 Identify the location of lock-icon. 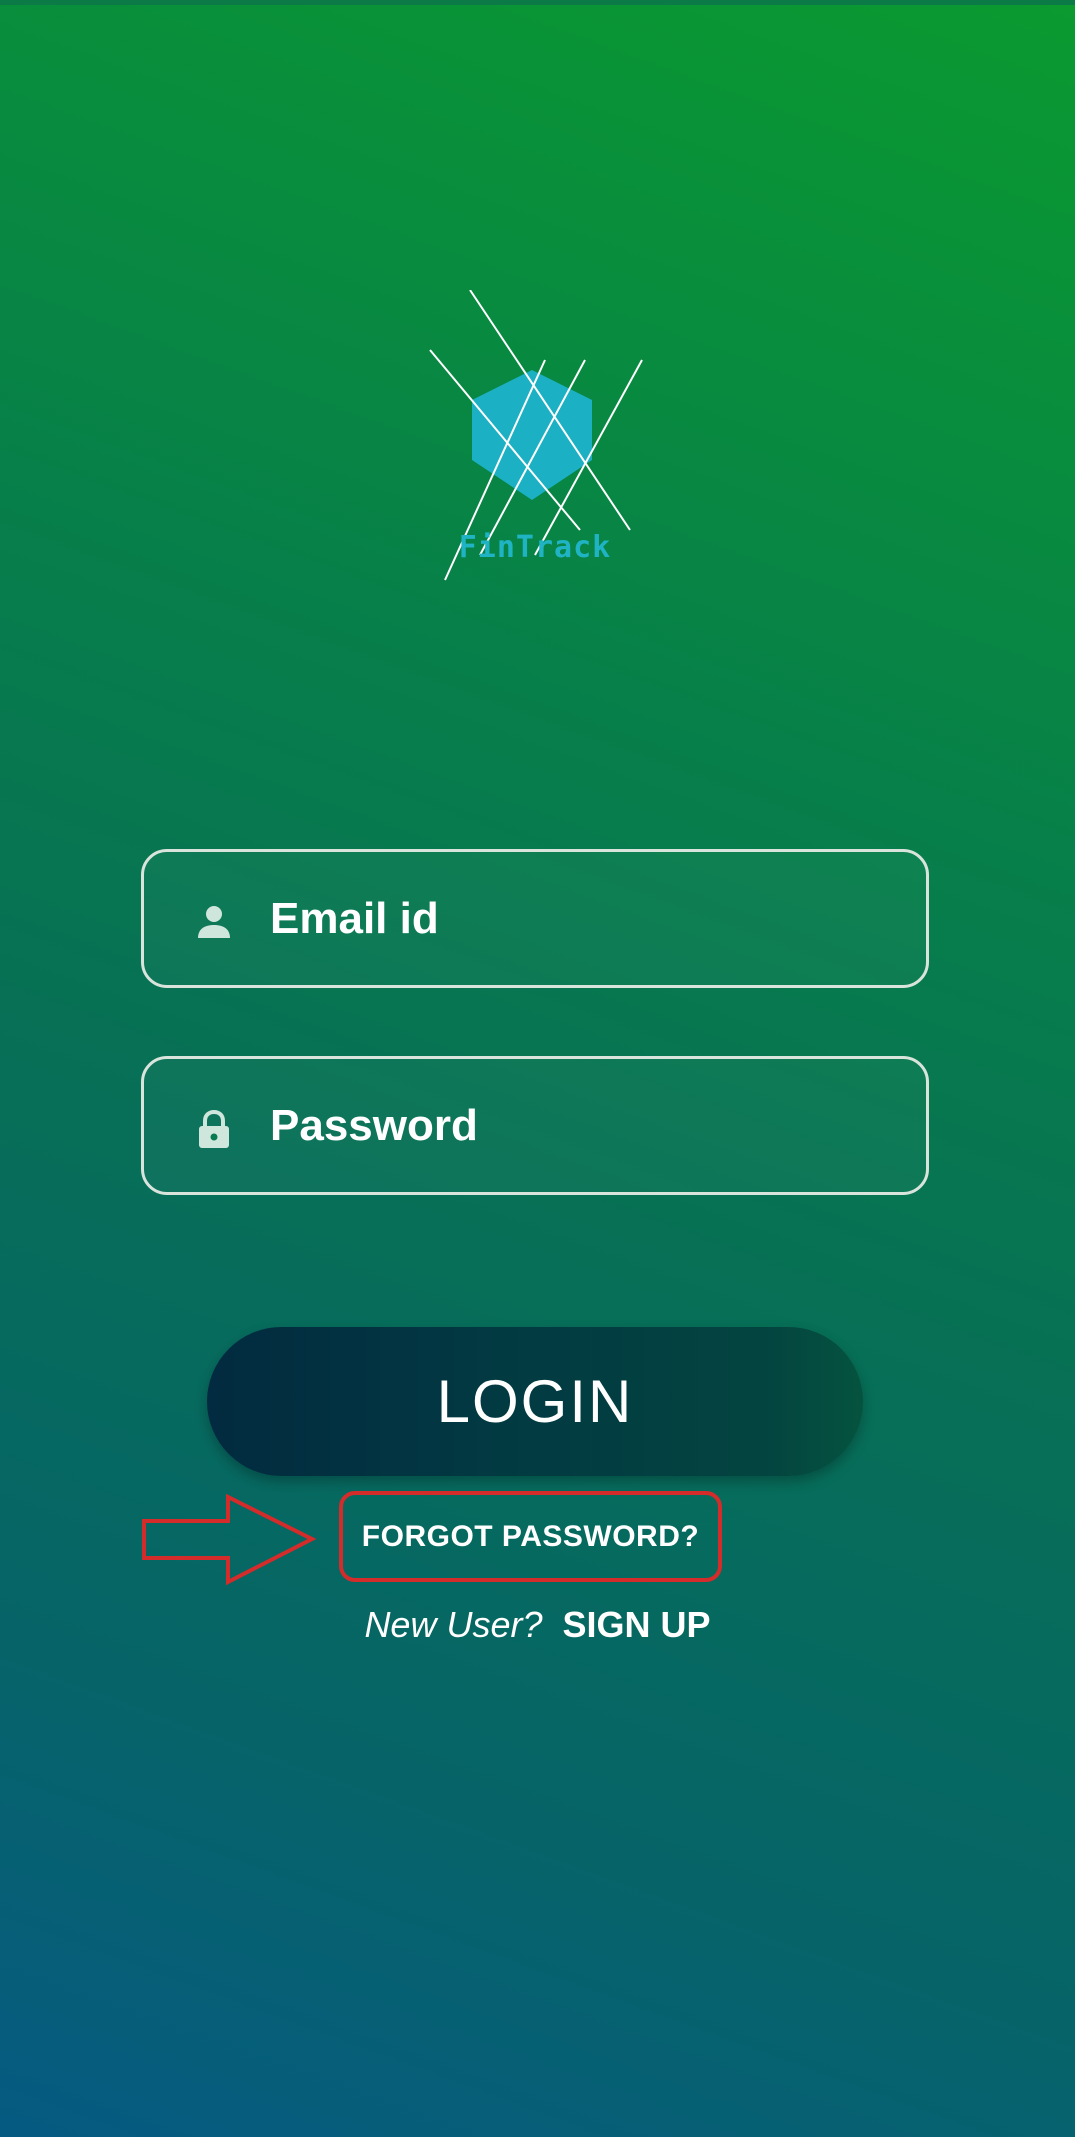
(214, 1129).